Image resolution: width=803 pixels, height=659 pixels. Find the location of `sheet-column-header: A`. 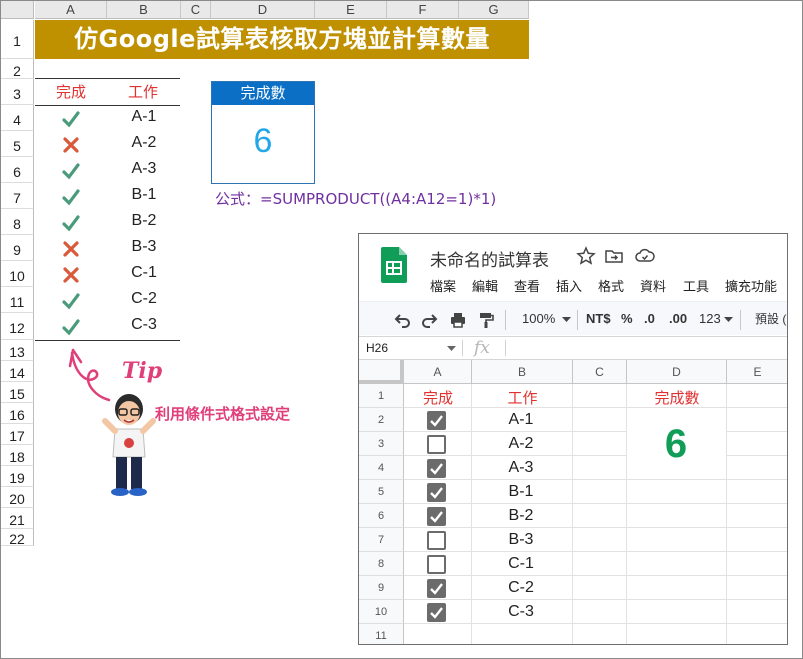

sheet-column-header: A is located at coordinates (438, 372).